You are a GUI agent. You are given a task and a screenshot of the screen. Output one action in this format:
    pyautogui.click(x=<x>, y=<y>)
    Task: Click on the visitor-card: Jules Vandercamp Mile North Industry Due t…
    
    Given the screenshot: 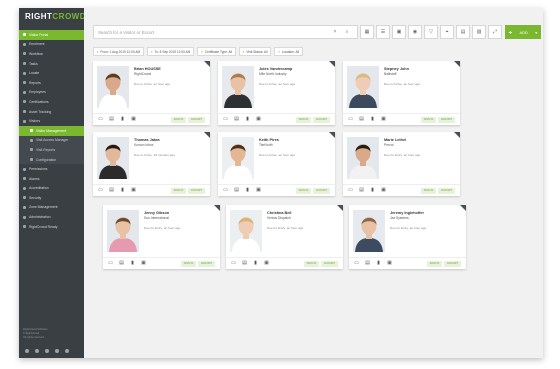 What is the action you would take?
    pyautogui.click(x=276, y=93)
    